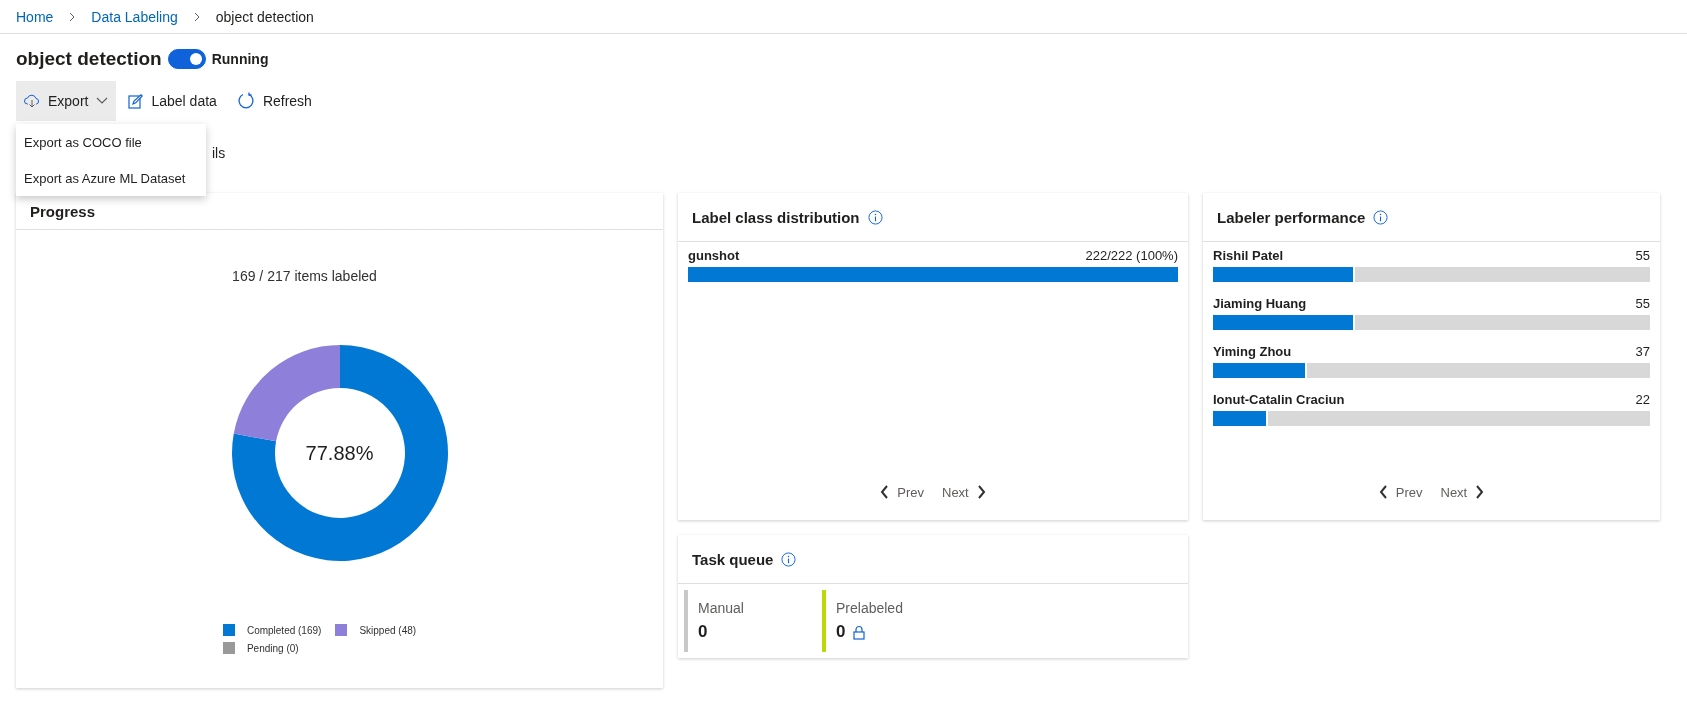 The image size is (1687, 711). I want to click on legend-label: Skipped (48), so click(388, 630).